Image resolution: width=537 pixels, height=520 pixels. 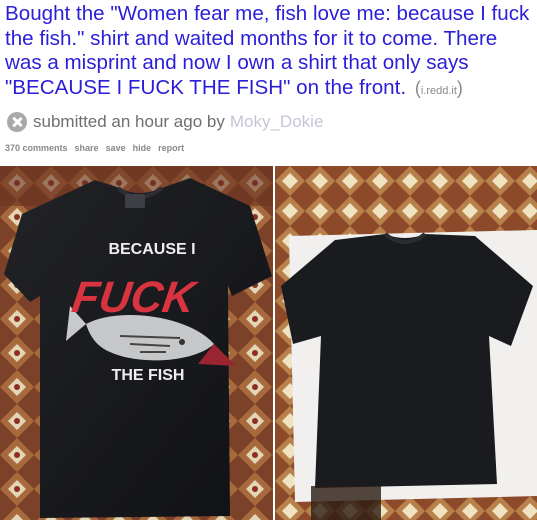 What do you see at coordinates (171, 148) in the screenshot?
I see `report-link: report` at bounding box center [171, 148].